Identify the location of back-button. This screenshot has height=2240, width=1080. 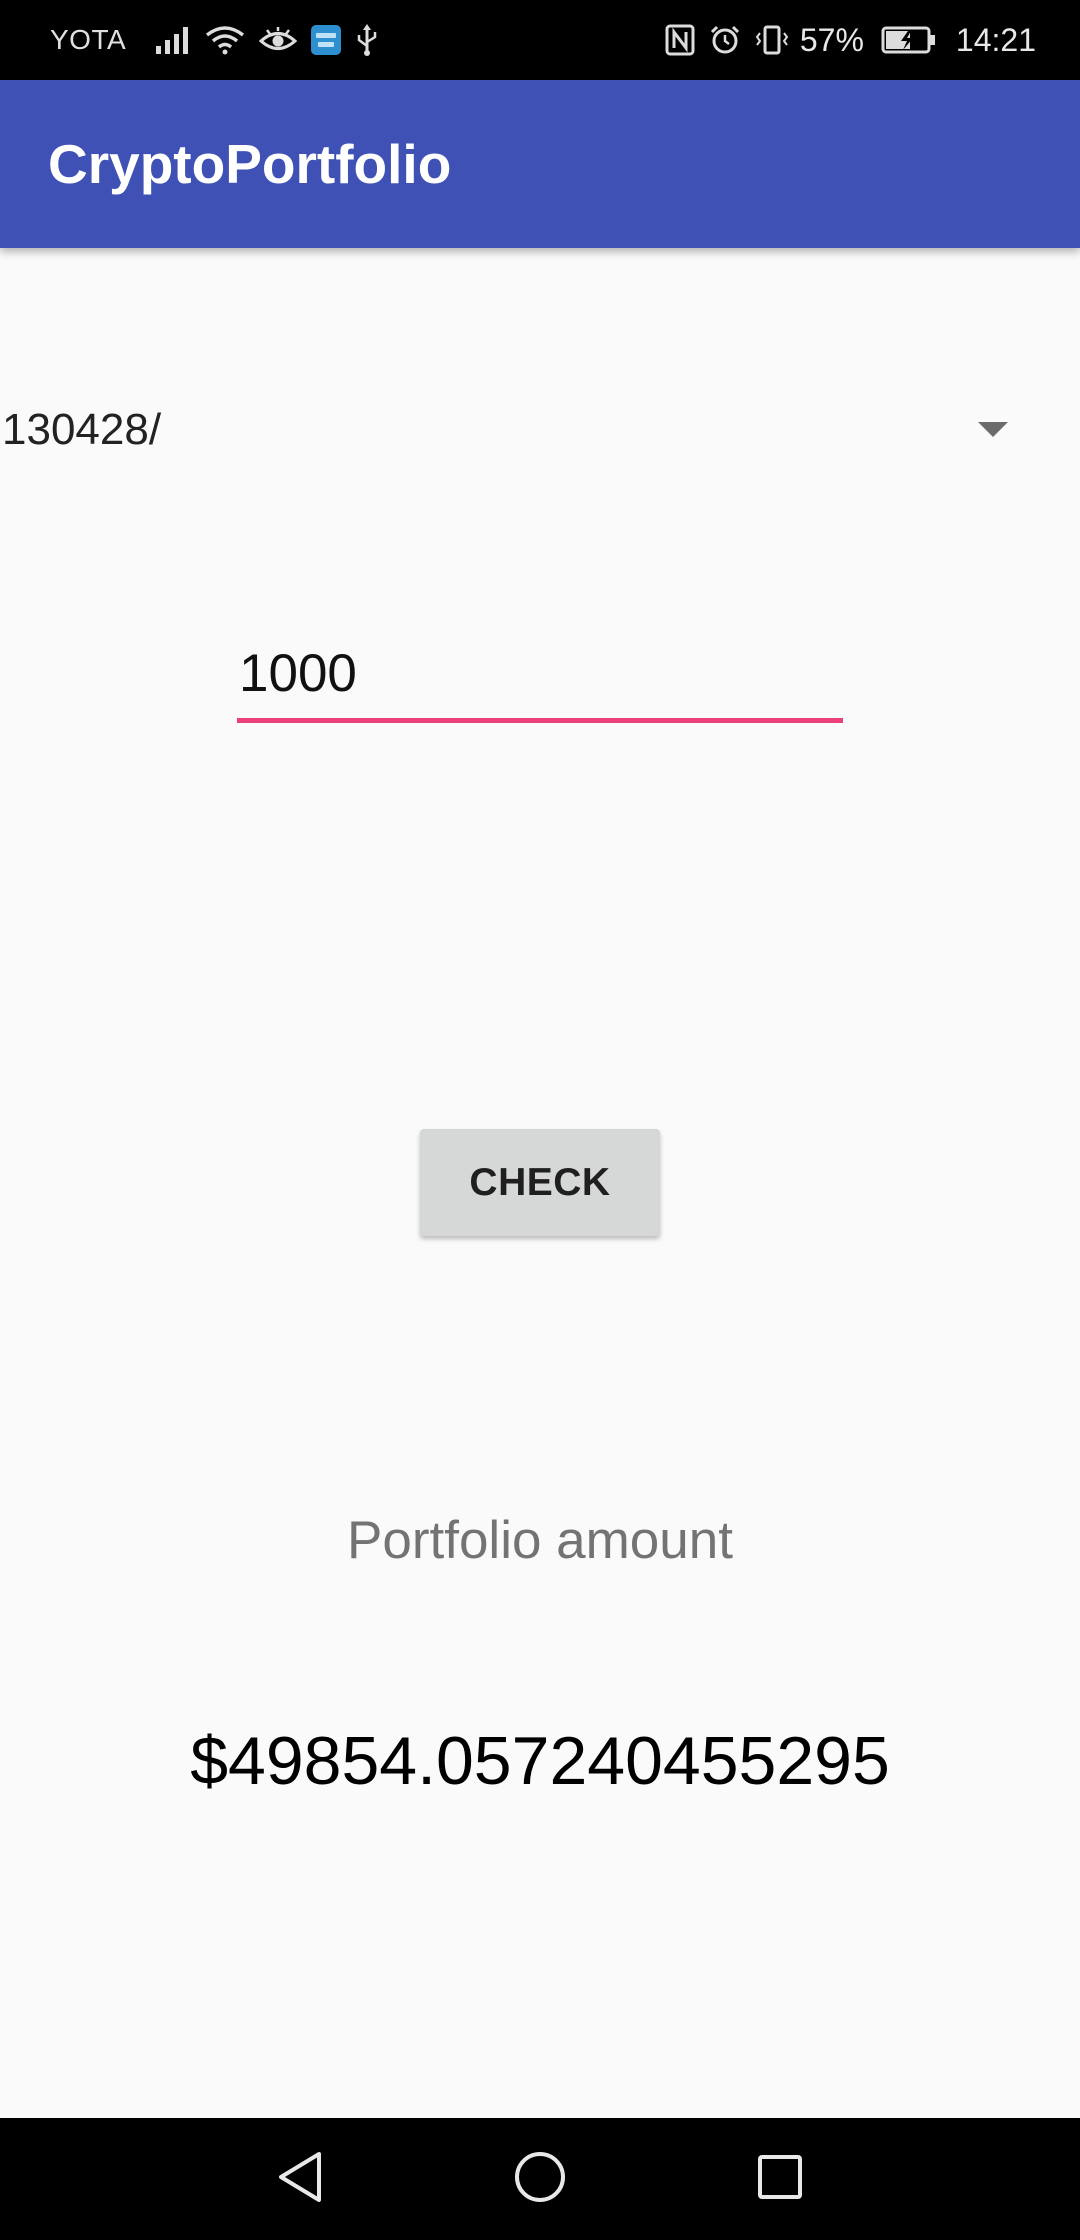
(300, 2179).